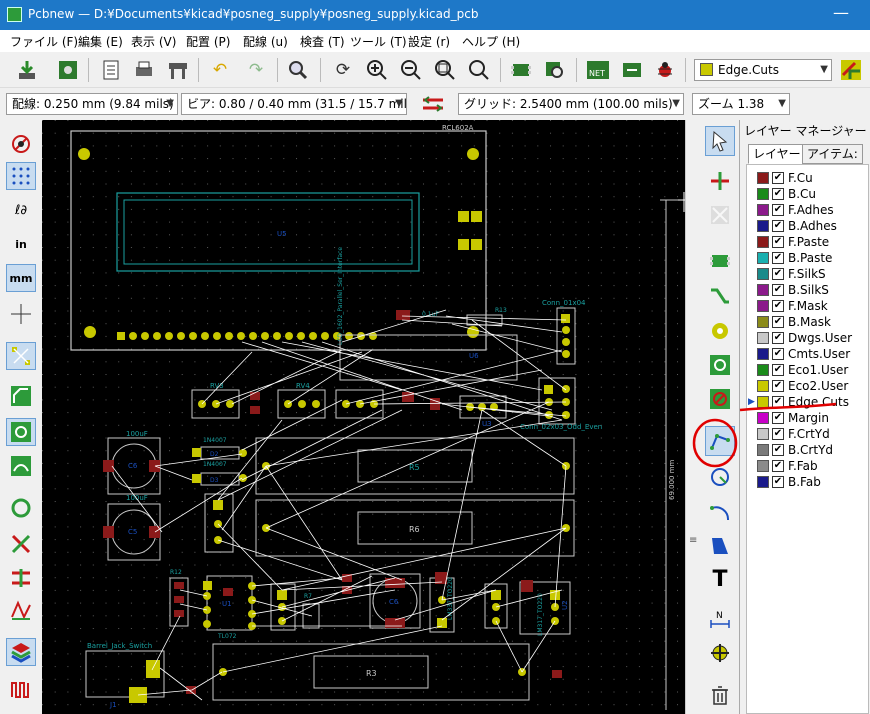 Image resolution: width=870 pixels, height=714 pixels. Describe the element at coordinates (27, 70) in the screenshot. I see `save-board-icon` at that location.